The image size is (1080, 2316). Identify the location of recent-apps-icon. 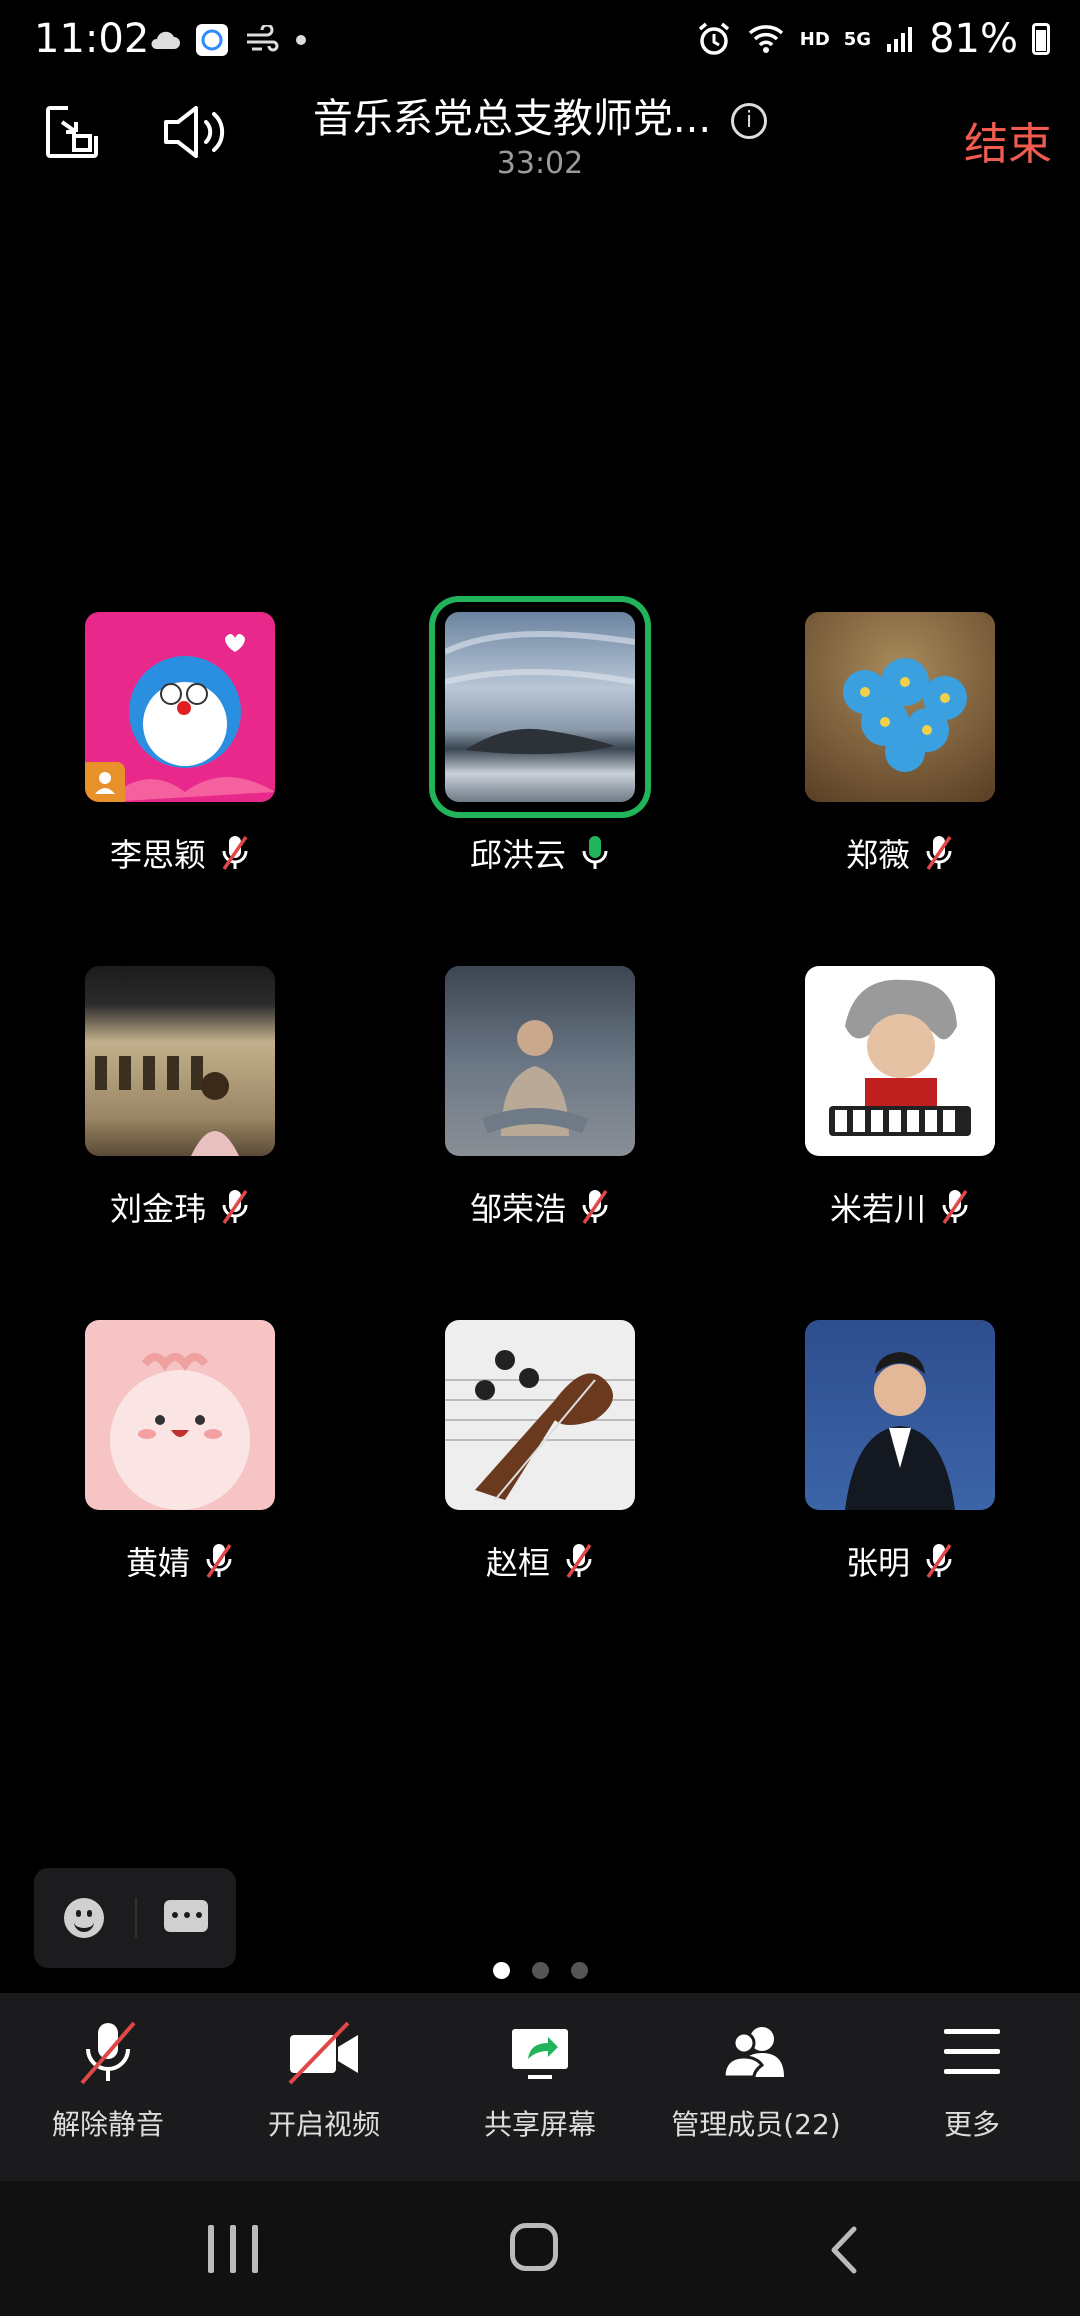
(233, 2249).